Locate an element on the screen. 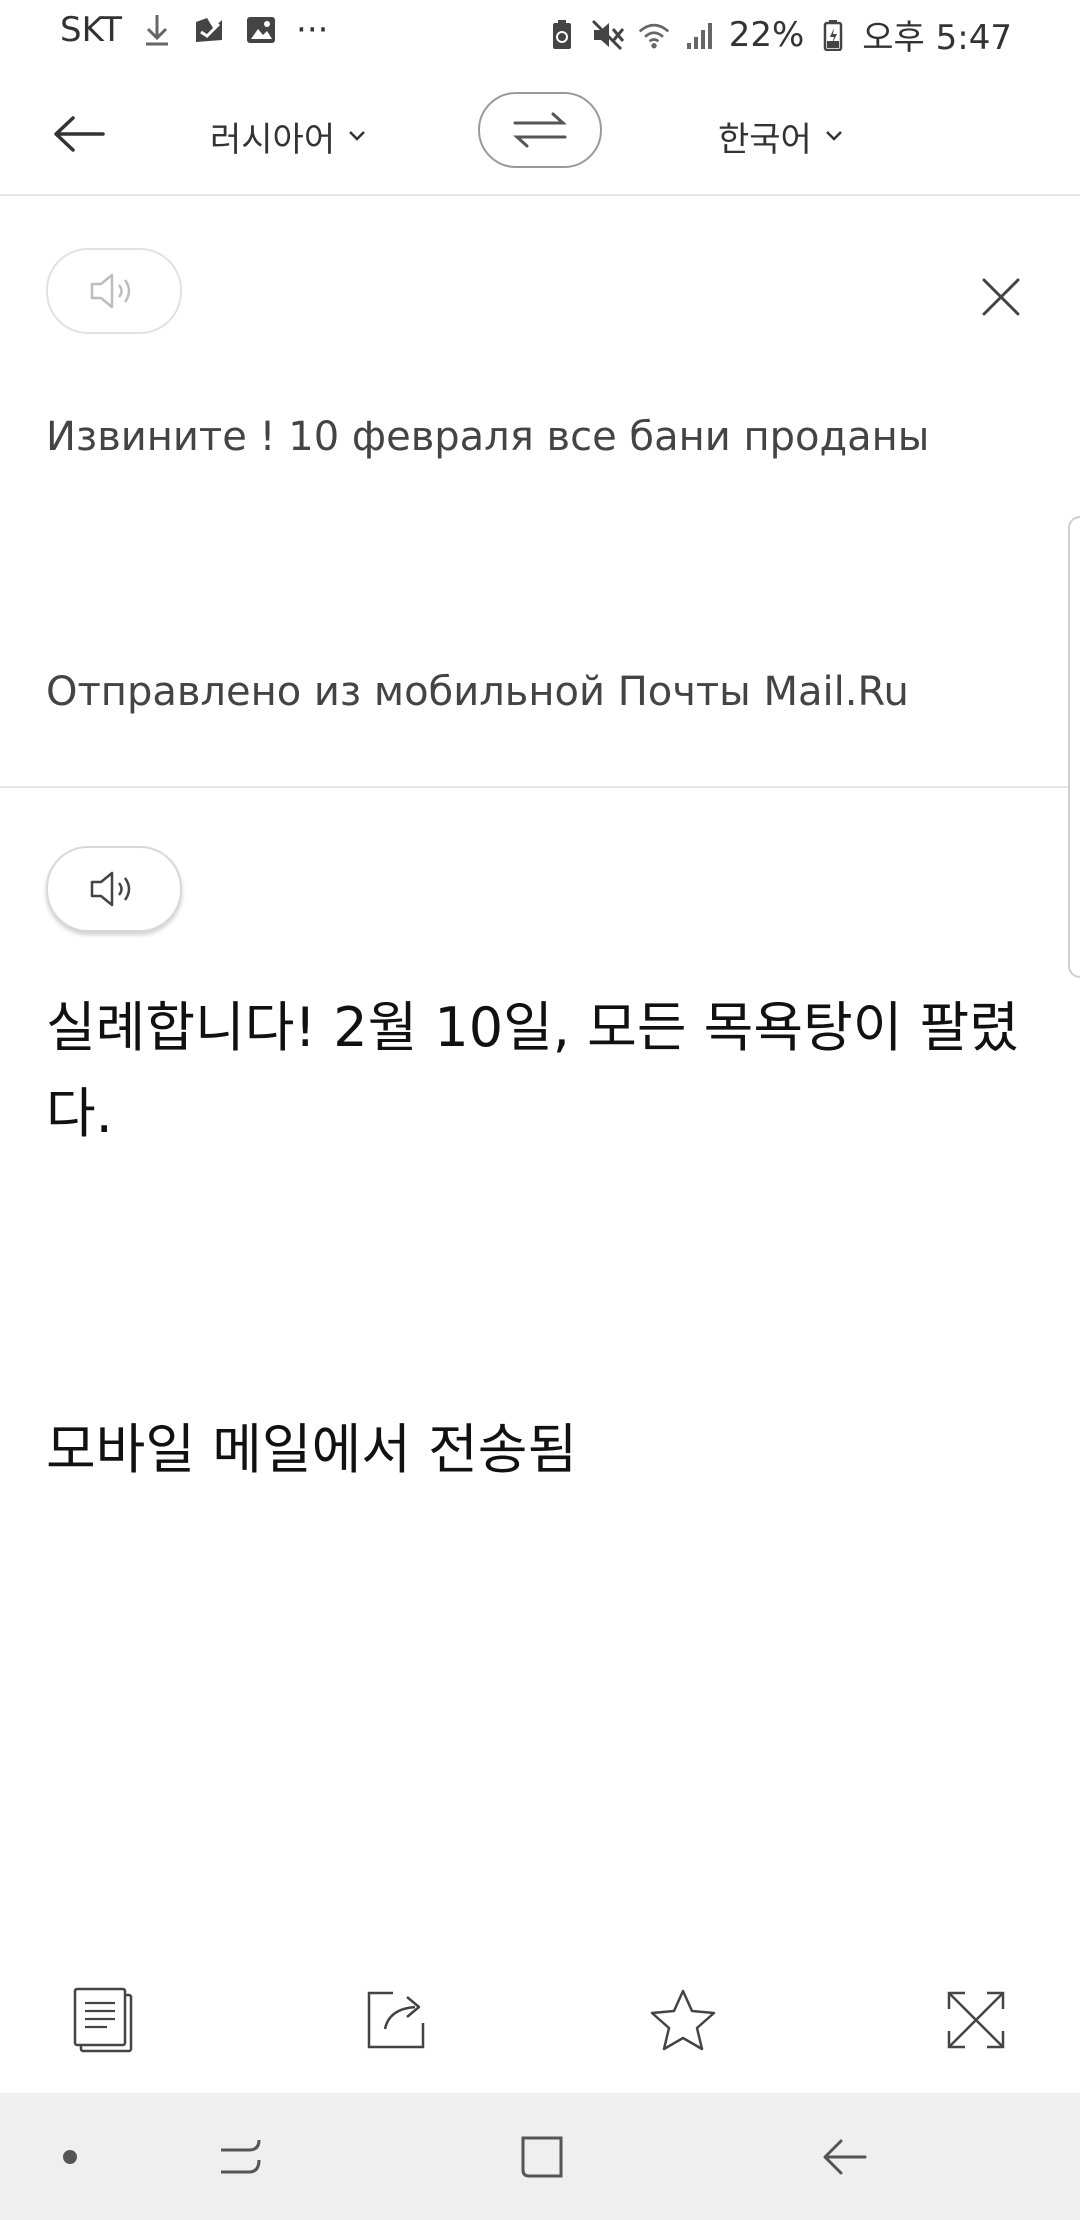 This screenshot has height=2220, width=1080. home-icon is located at coordinates (542, 2157).